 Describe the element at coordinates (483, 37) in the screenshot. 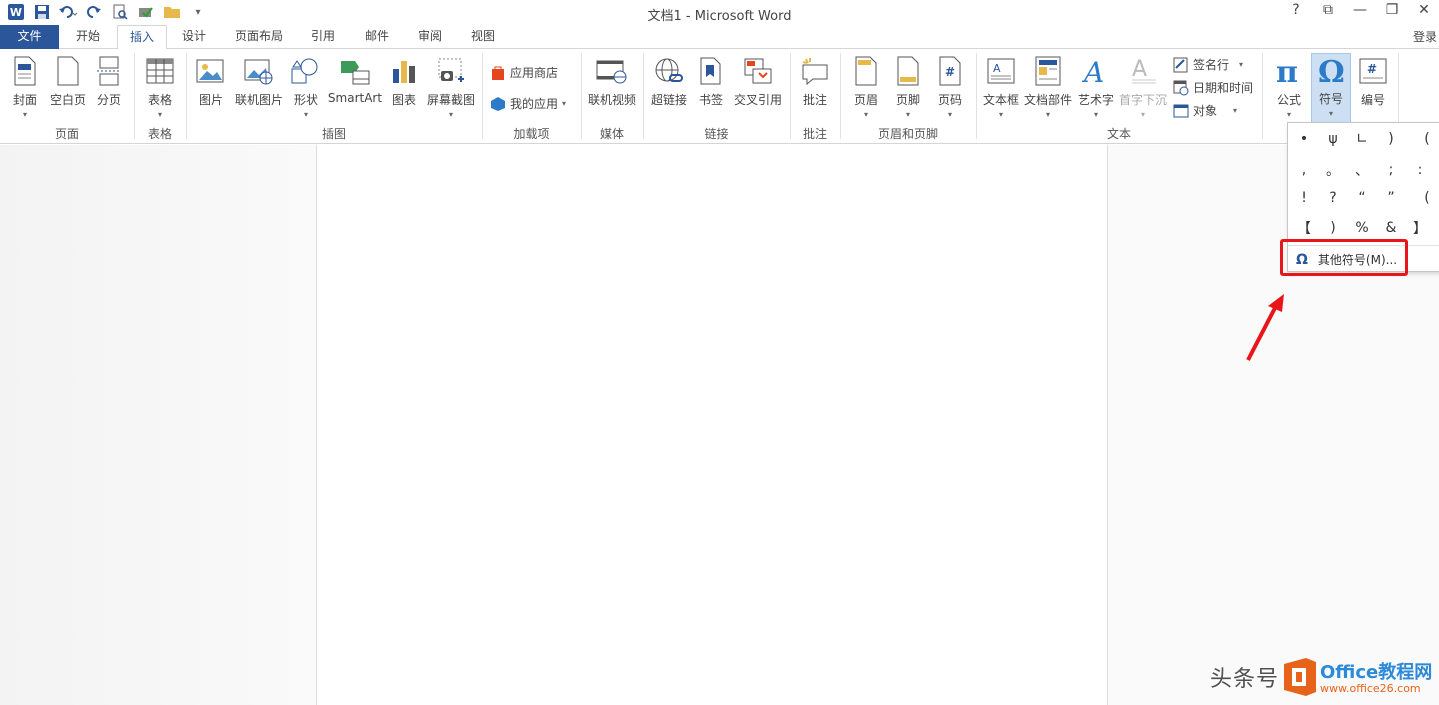

I see `tab-view: 视图` at that location.